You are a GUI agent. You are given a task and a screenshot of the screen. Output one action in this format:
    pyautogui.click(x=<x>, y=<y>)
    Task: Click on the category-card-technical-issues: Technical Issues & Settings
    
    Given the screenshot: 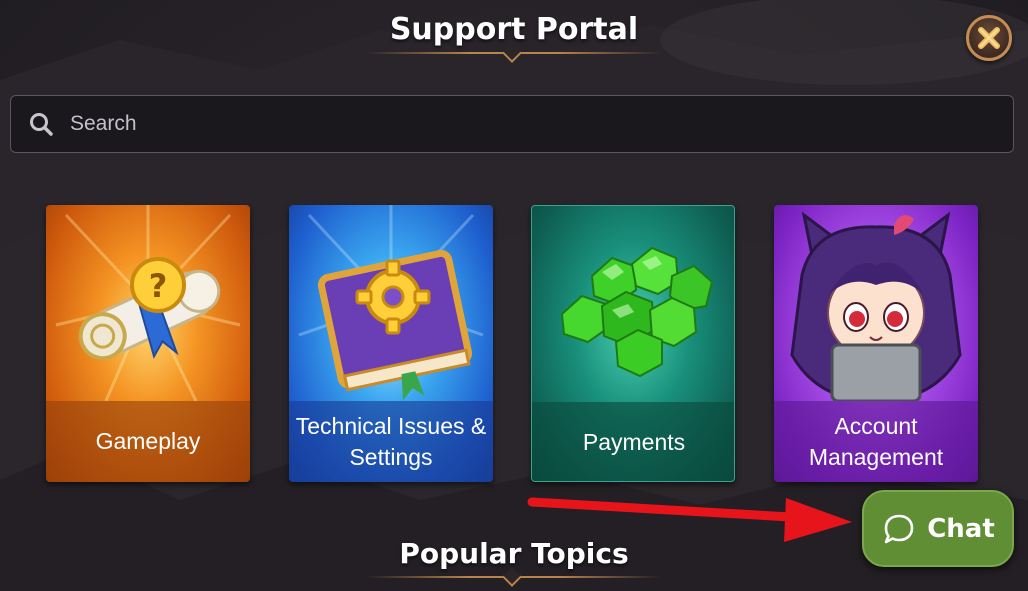 What is the action you would take?
    pyautogui.click(x=391, y=343)
    